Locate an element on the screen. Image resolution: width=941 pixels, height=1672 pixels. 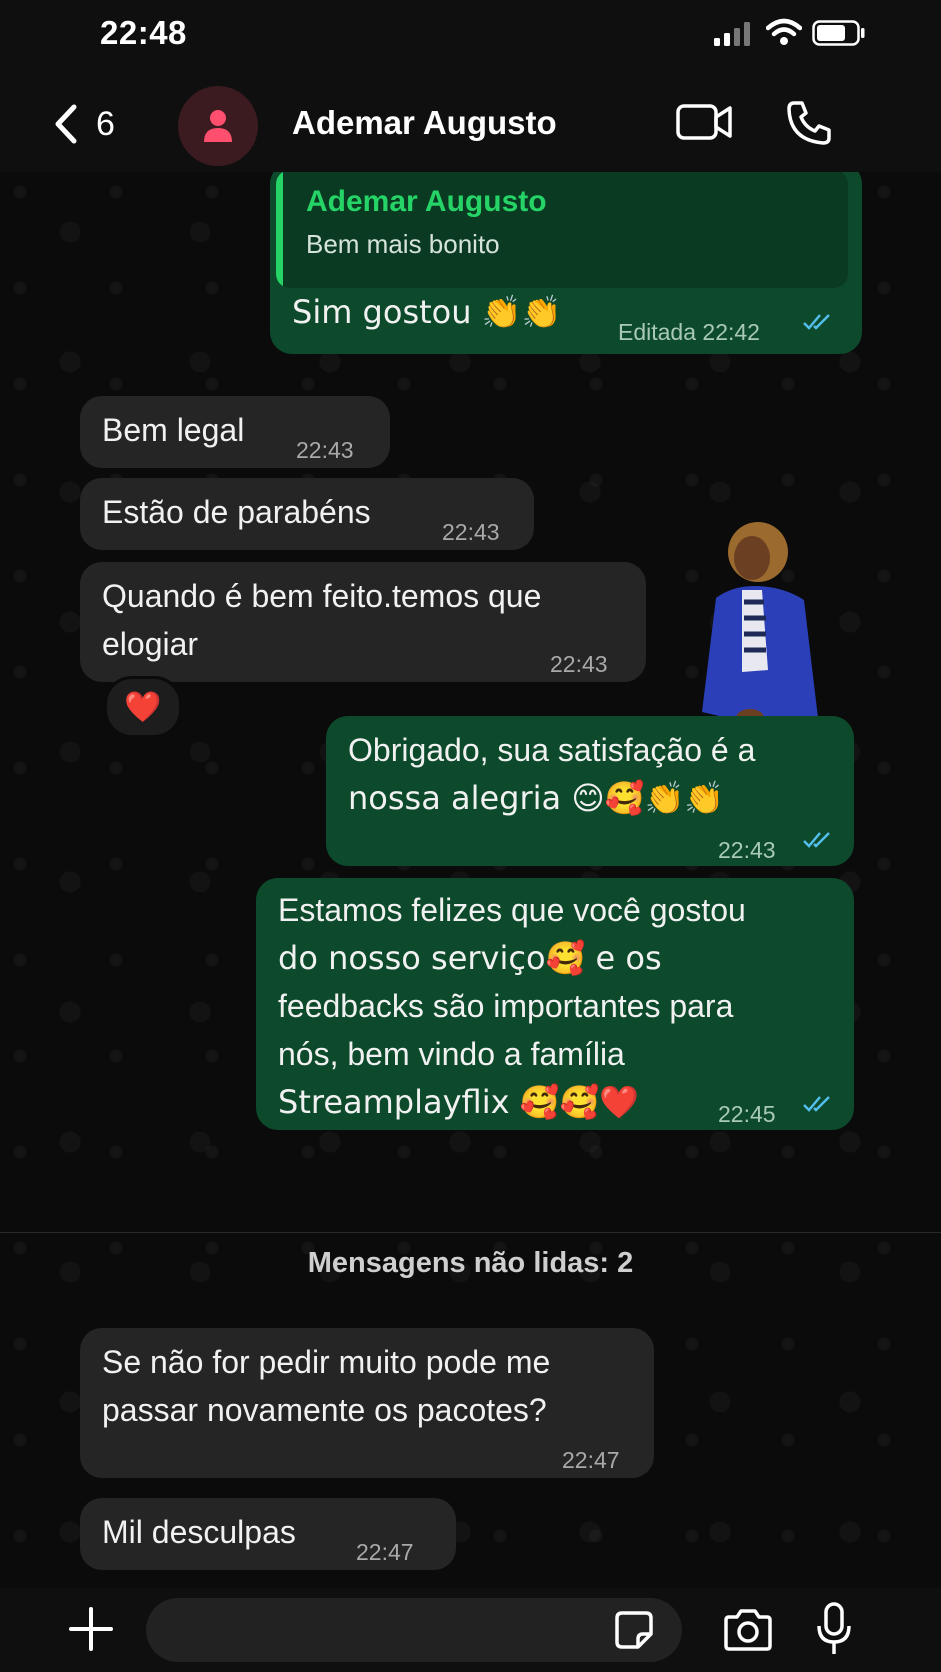
message-text-line: passar novamente os pacotes? is located at coordinates (324, 1410).